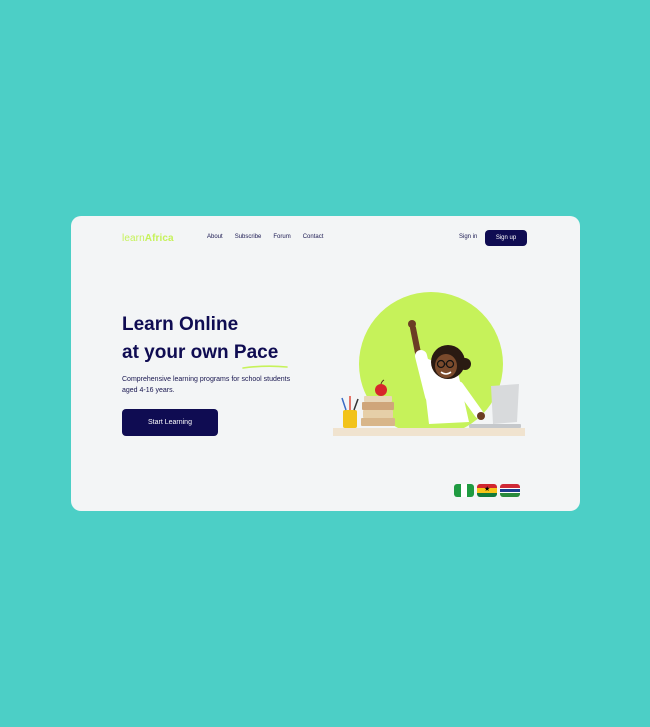 The width and height of the screenshot is (650, 727). I want to click on brand-logo: learnAfrica, so click(148, 238).